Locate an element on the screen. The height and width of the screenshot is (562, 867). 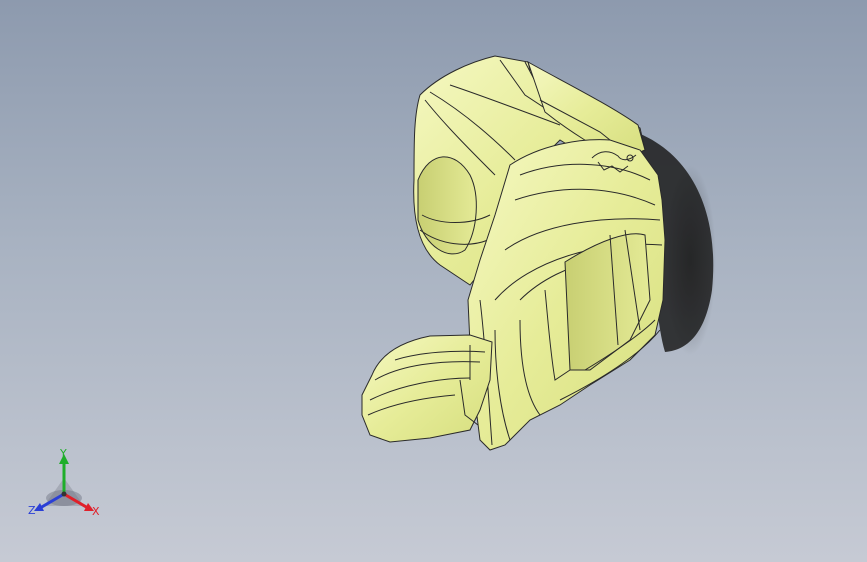
axis-z-label: Z is located at coordinates (32, 510).